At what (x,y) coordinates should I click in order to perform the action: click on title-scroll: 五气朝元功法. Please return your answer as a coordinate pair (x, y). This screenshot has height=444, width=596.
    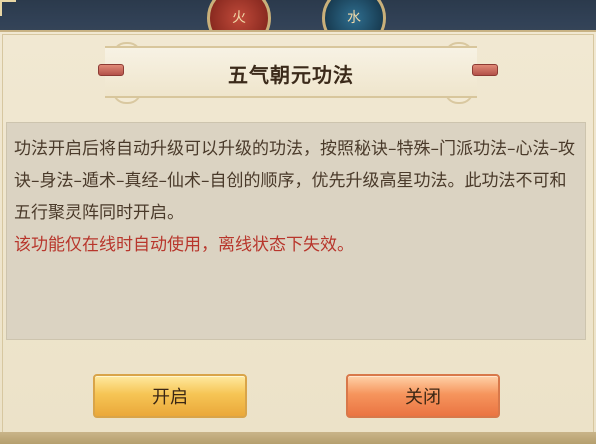
    Looking at the image, I should click on (291, 72).